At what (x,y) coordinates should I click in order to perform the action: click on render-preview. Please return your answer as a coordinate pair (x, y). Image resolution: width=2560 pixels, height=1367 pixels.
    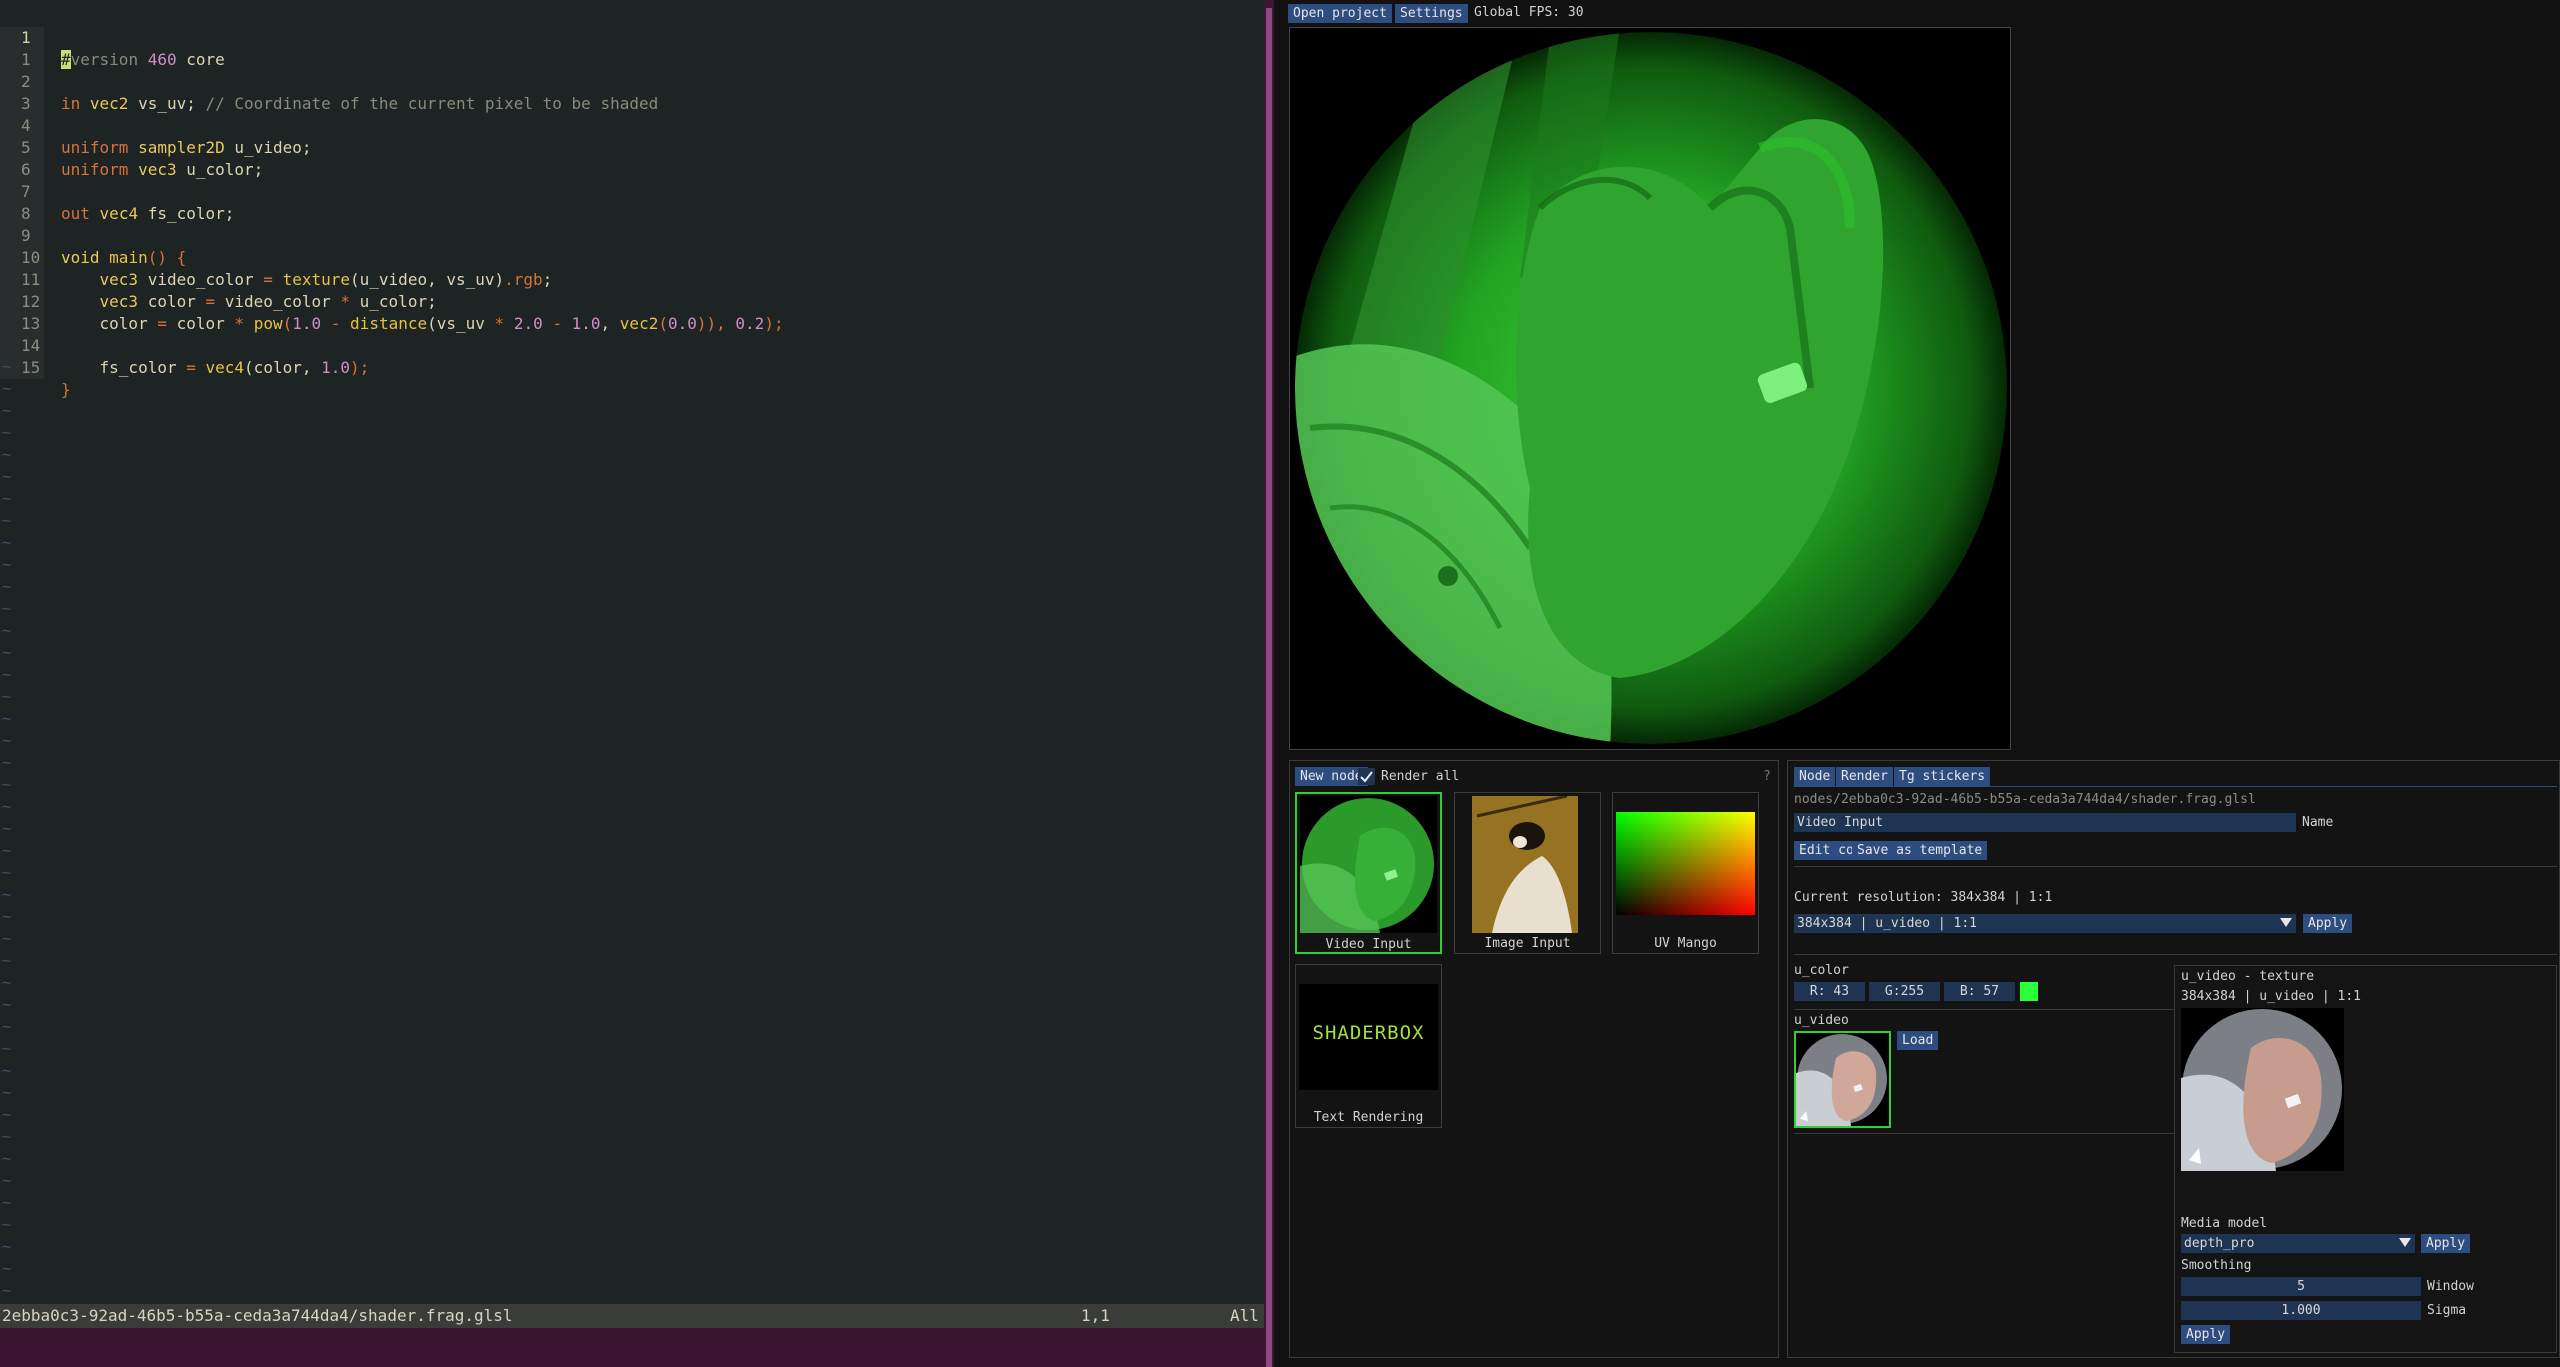
    Looking at the image, I should click on (1650, 388).